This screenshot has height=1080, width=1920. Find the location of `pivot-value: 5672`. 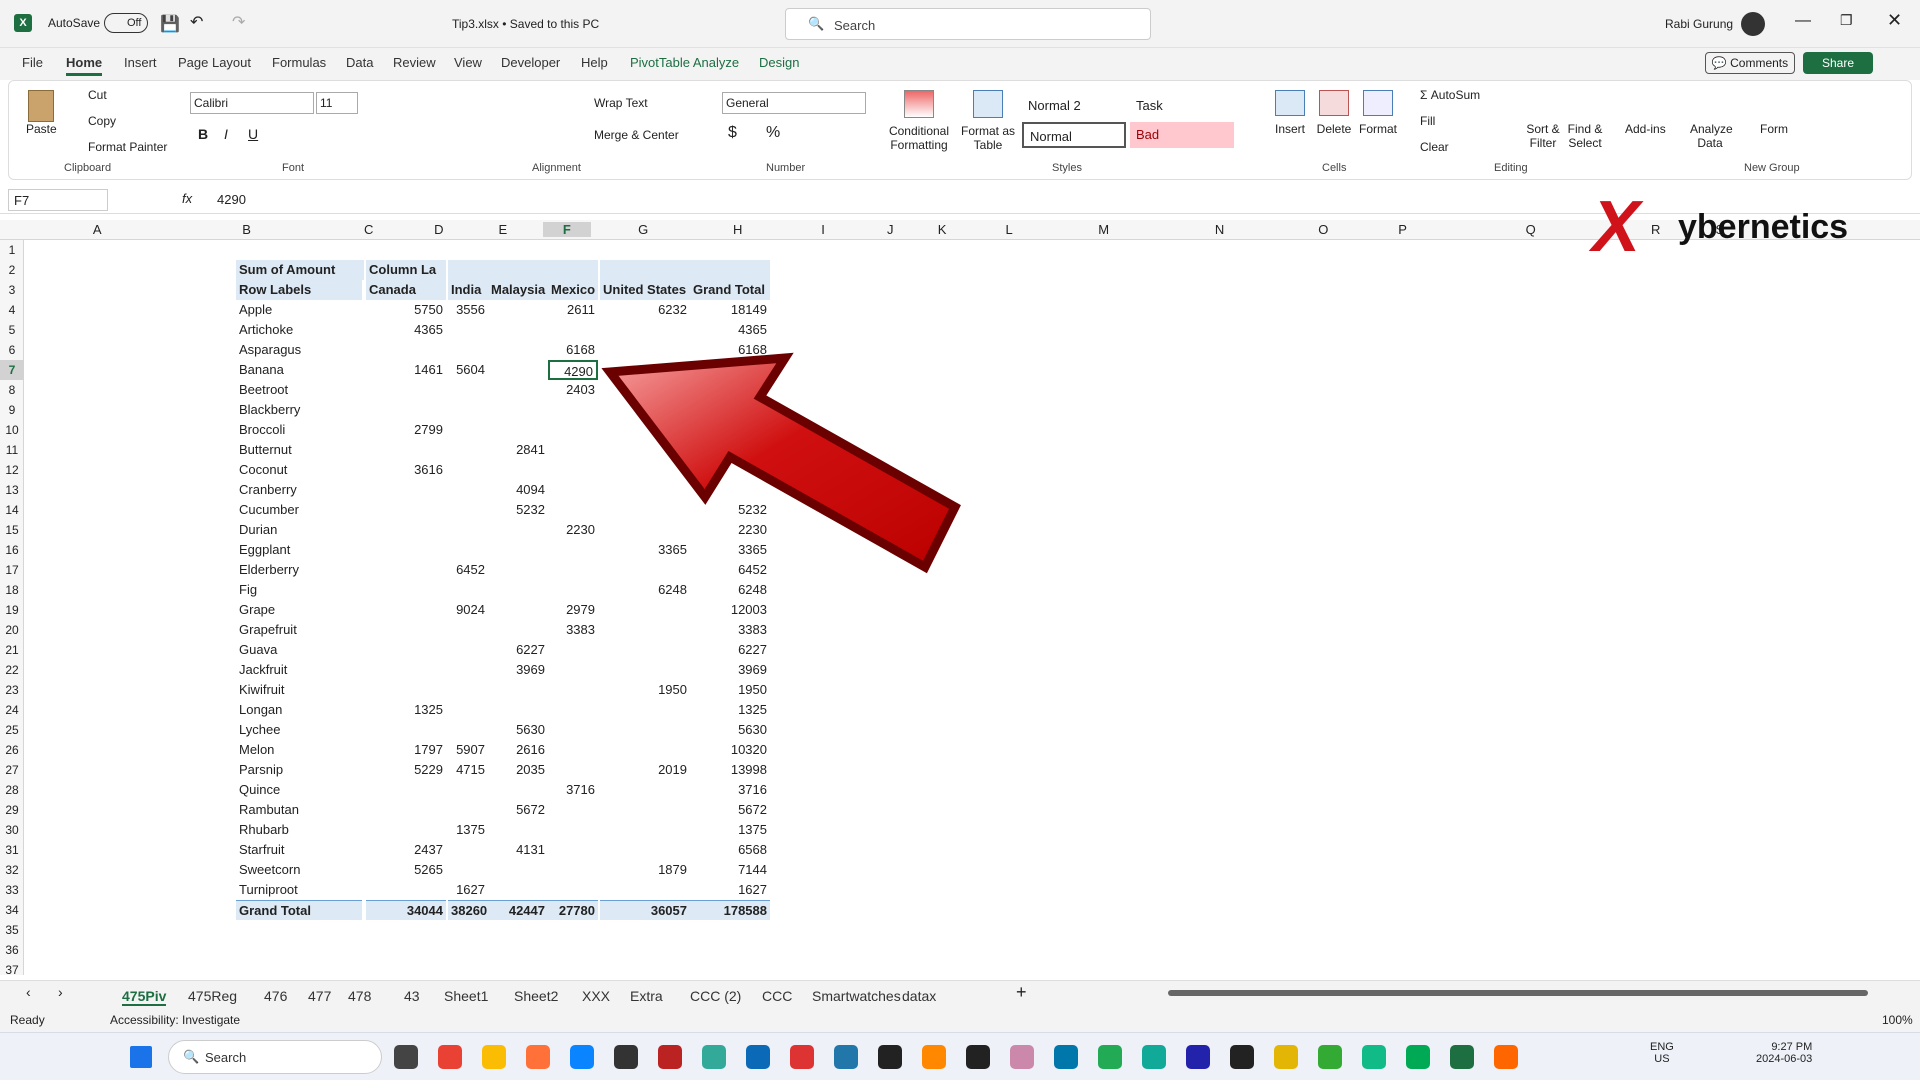

pivot-value: 5672 is located at coordinates (518, 810).